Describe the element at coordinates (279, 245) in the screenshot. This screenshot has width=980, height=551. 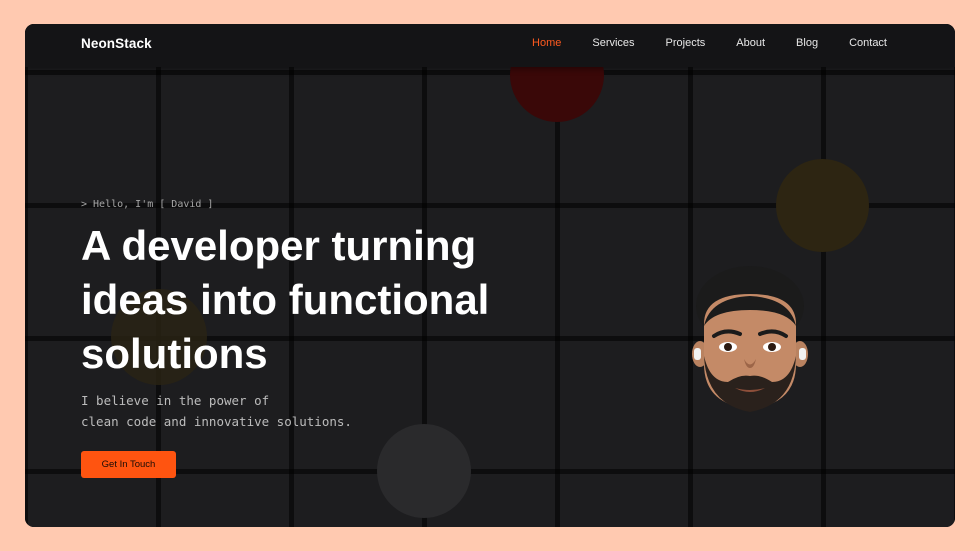
I see `headline-line: A developer turning` at that location.